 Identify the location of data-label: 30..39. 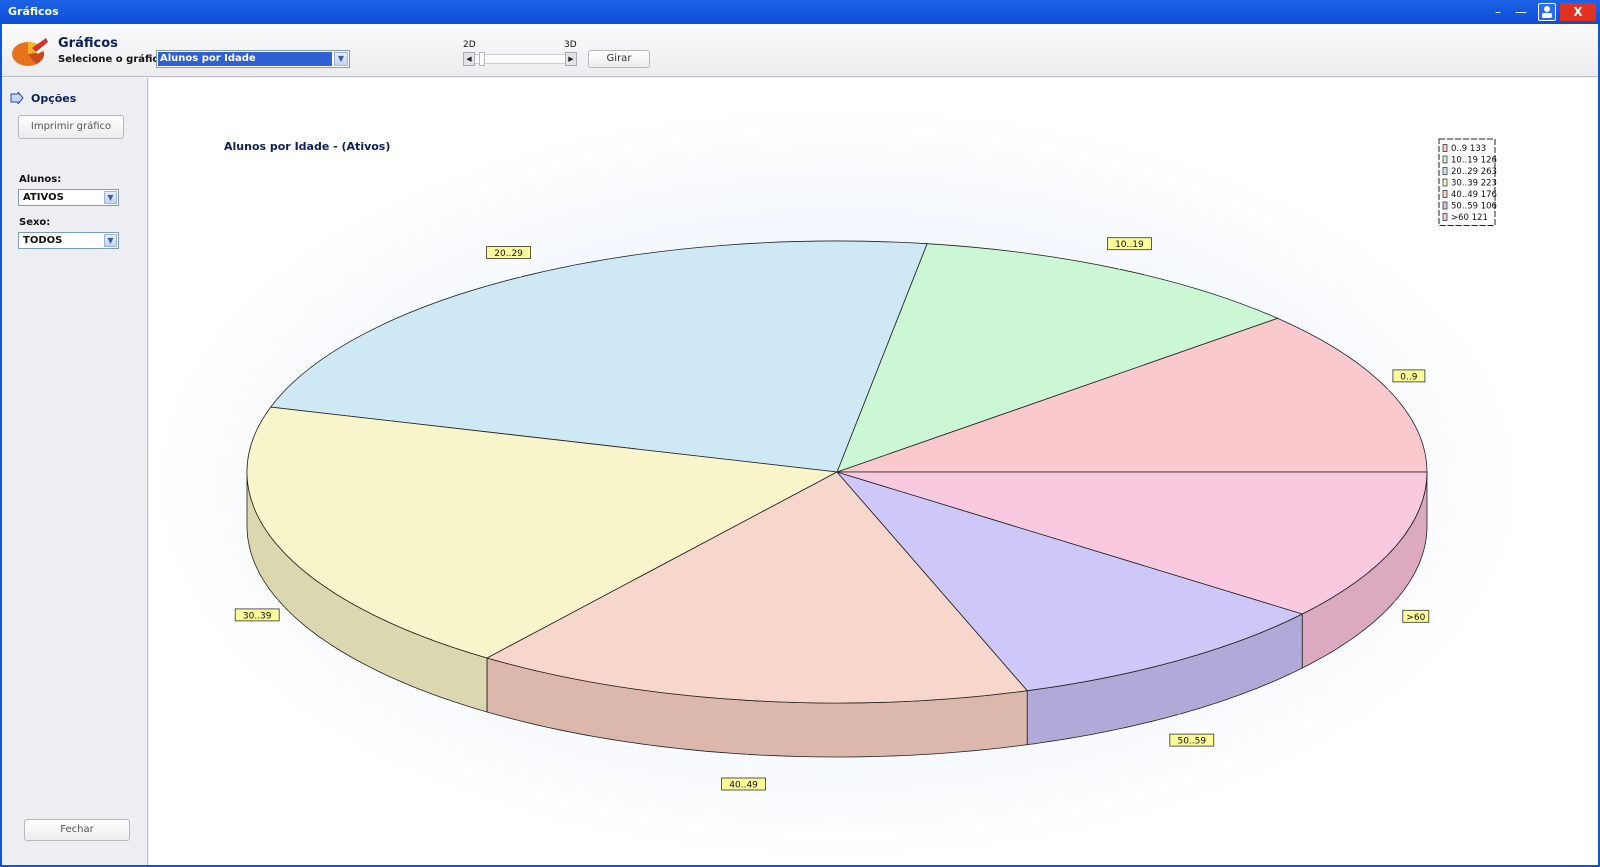
(257, 616).